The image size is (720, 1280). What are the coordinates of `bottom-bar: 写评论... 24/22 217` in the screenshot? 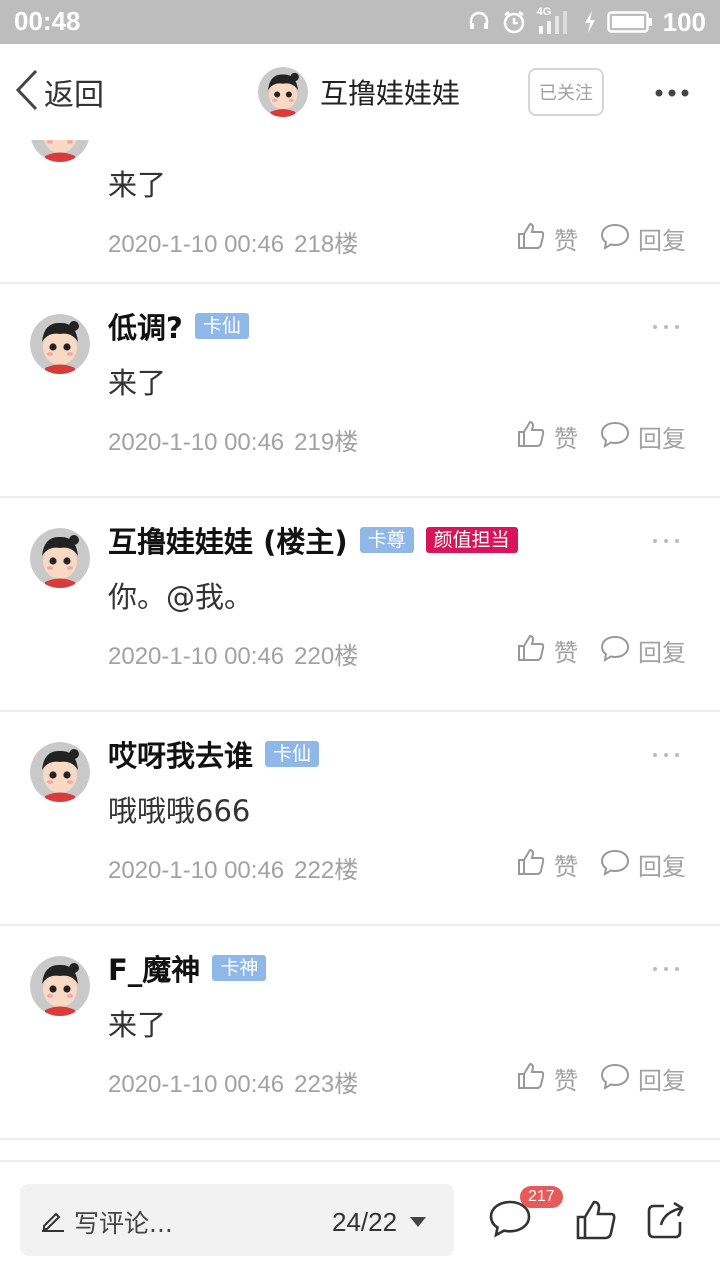 It's located at (360, 1220).